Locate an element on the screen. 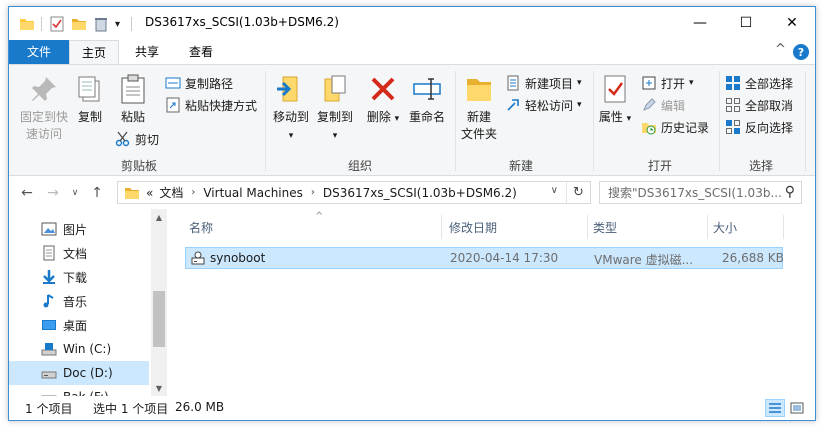 The height and width of the screenshot is (429, 824). vmdk-disk-icon is located at coordinates (198, 258).